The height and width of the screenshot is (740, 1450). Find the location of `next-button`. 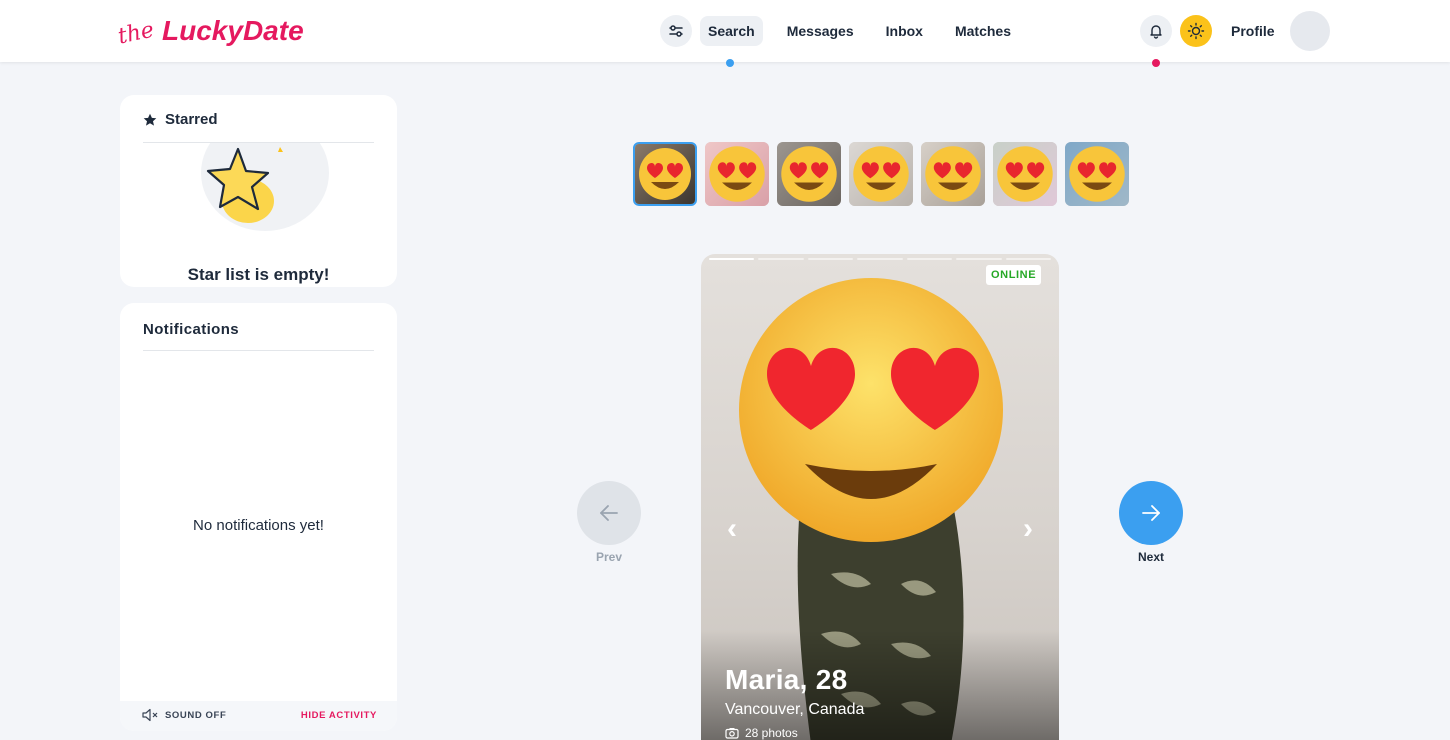

next-button is located at coordinates (1151, 513).